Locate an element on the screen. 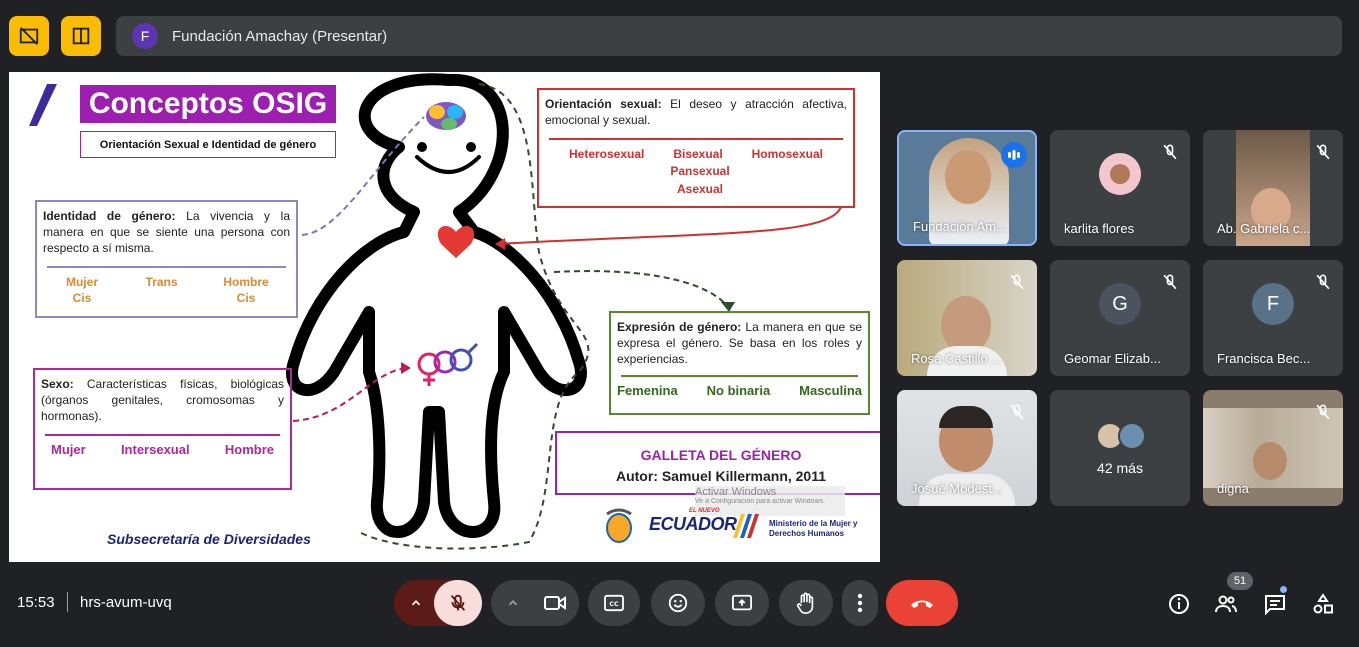 The image size is (1359, 647). orientation-item-heterosexual: Heterosexual is located at coordinates (607, 154).